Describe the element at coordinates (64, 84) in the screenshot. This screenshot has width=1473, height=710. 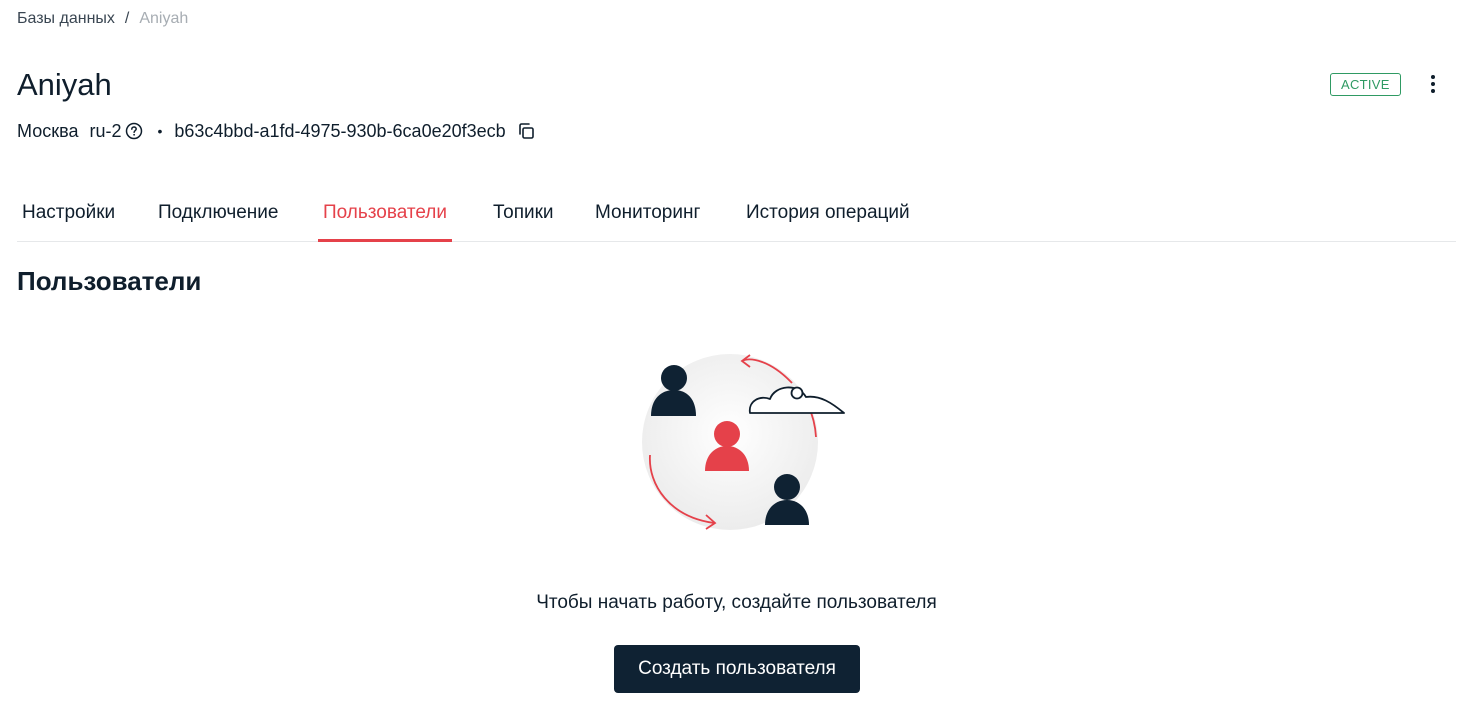
I see `page-title: Aniyah` at that location.